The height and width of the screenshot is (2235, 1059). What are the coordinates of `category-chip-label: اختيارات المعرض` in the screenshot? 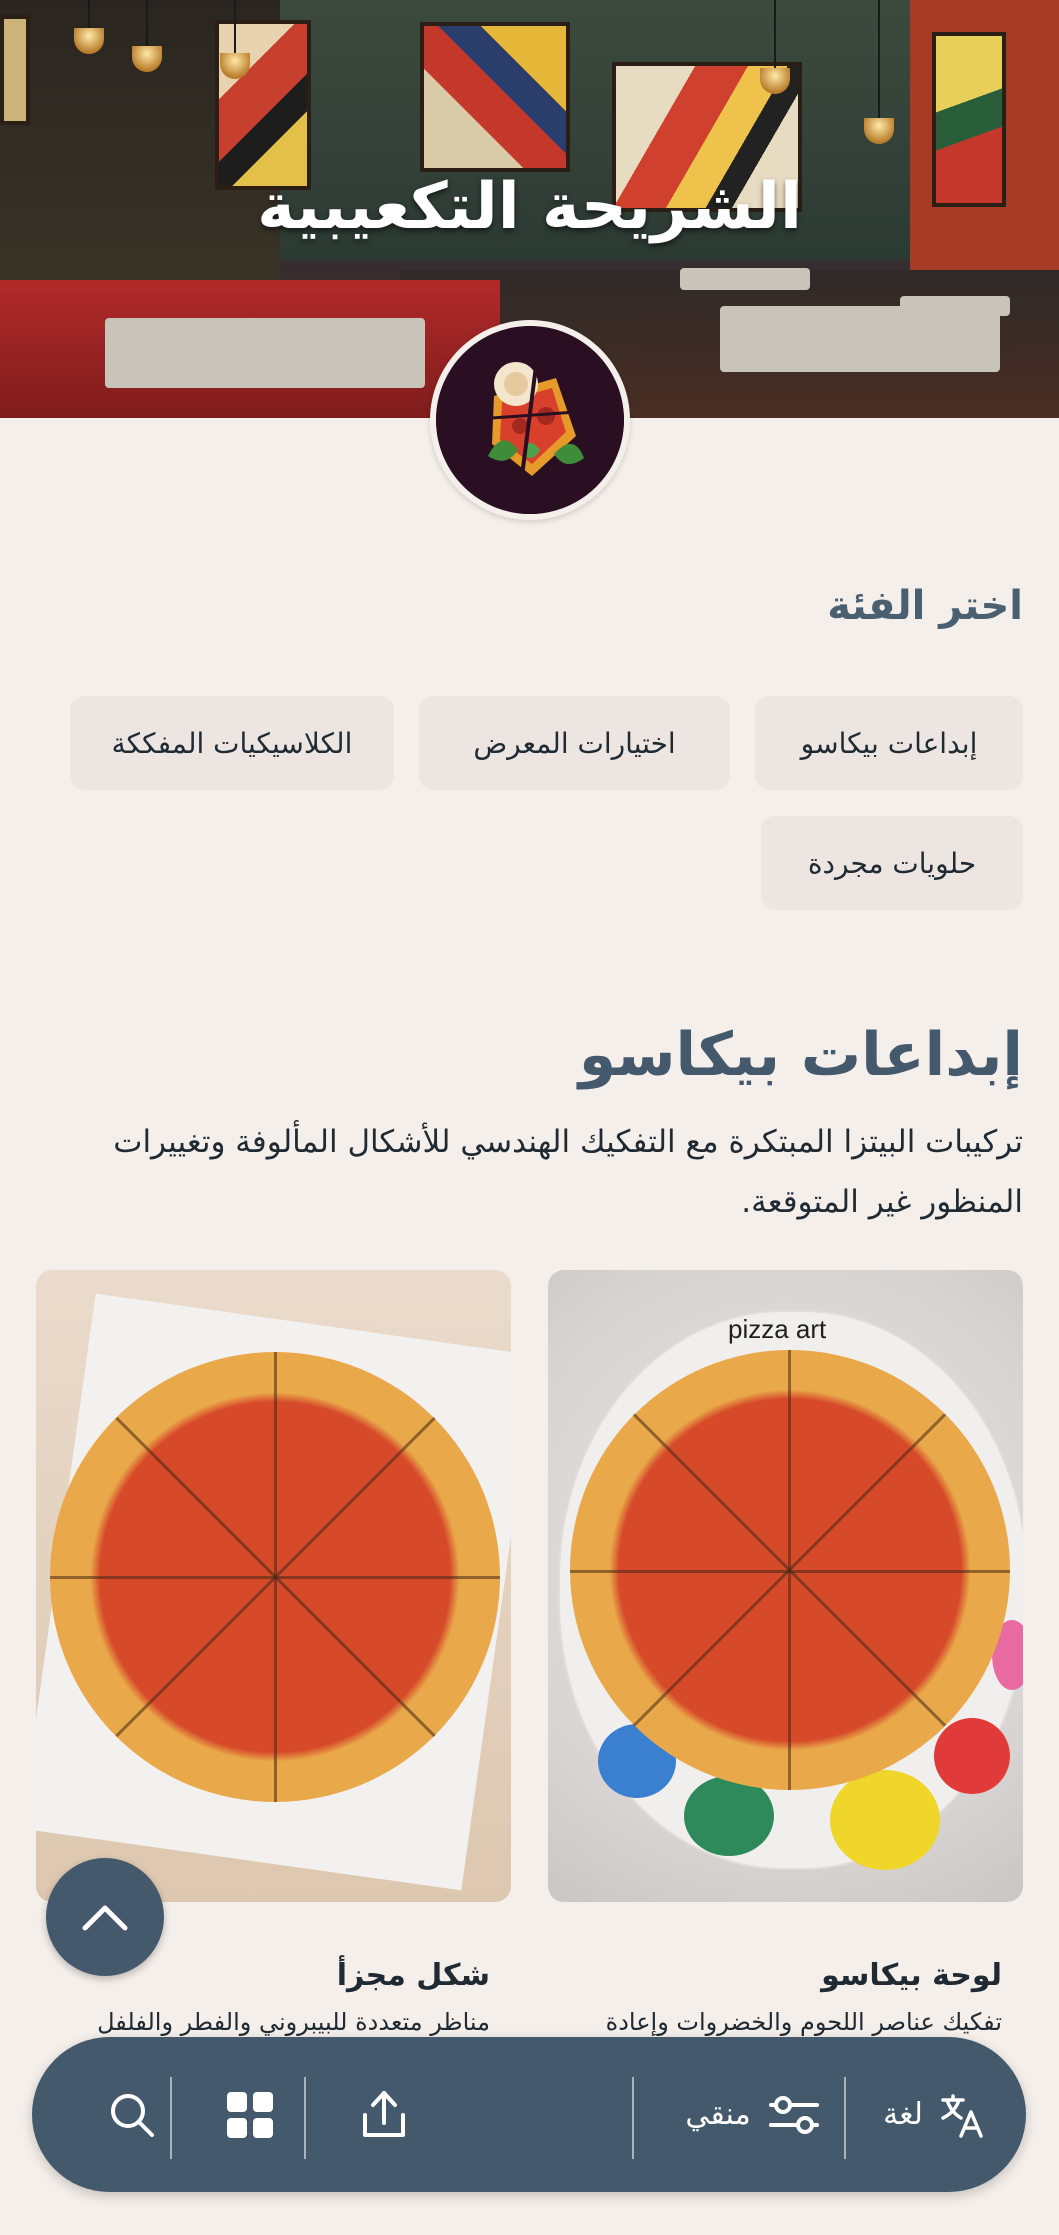 It's located at (574, 743).